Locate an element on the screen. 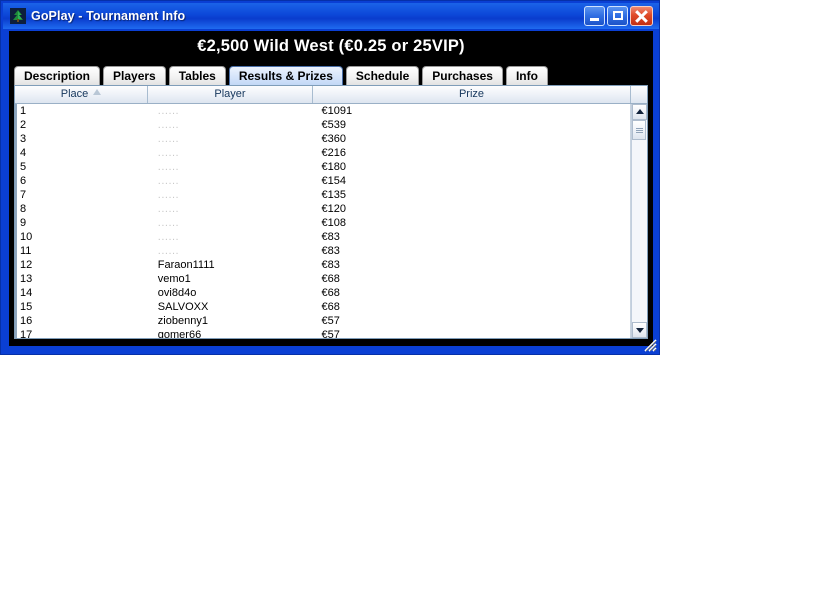 The width and height of the screenshot is (813, 612). table-row: 1...... €1091 is located at coordinates (322, 111).